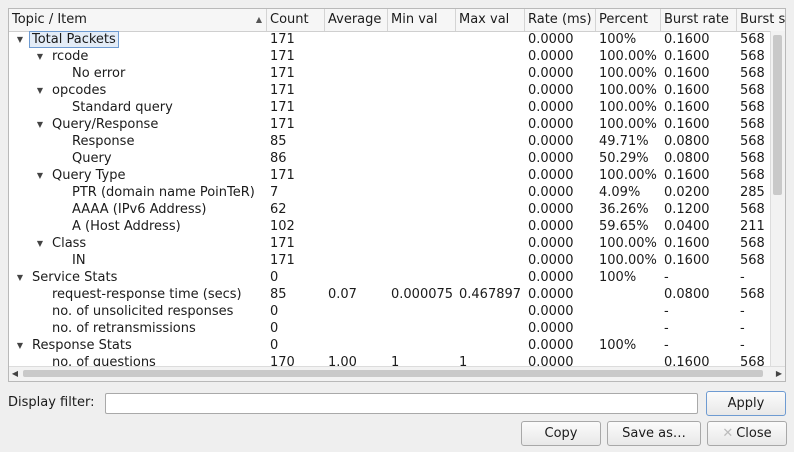 The height and width of the screenshot is (452, 794). I want to click on apply-button: Apply, so click(746, 403).